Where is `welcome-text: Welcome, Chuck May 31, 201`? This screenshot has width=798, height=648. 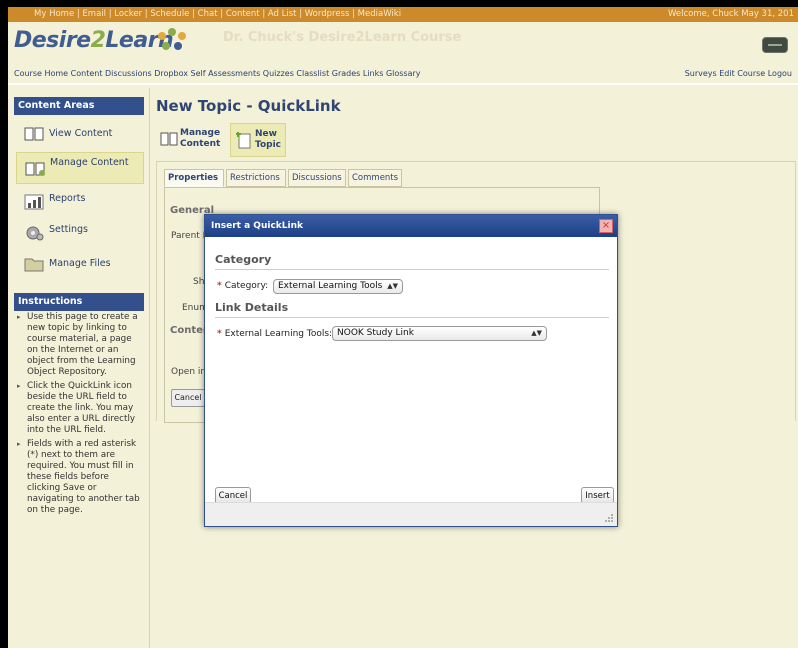 welcome-text: Welcome, Chuck May 31, 201 is located at coordinates (730, 14).